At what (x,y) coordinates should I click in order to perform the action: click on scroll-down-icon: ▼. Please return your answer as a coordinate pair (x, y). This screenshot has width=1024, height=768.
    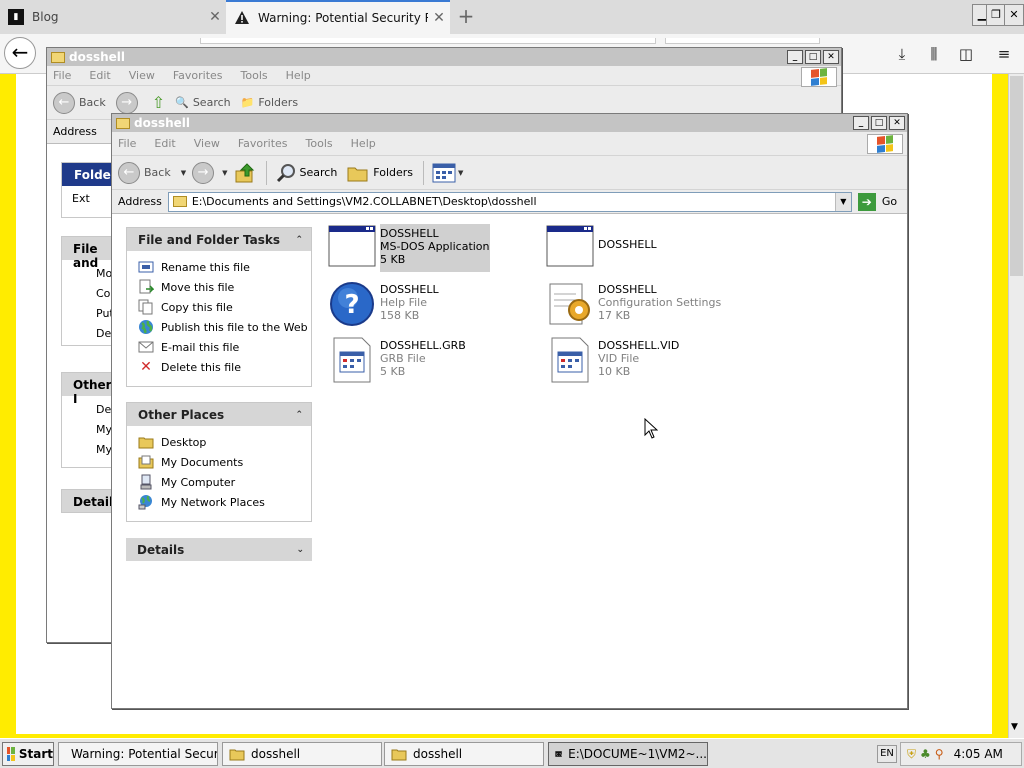
    Looking at the image, I should click on (1014, 727).